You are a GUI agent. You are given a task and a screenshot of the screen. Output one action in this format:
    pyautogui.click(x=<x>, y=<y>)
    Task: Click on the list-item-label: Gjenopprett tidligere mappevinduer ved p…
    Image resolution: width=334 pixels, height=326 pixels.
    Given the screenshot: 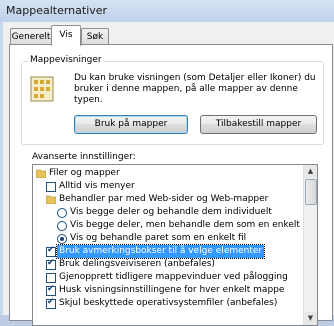 What is the action you would take?
    pyautogui.click(x=173, y=277)
    